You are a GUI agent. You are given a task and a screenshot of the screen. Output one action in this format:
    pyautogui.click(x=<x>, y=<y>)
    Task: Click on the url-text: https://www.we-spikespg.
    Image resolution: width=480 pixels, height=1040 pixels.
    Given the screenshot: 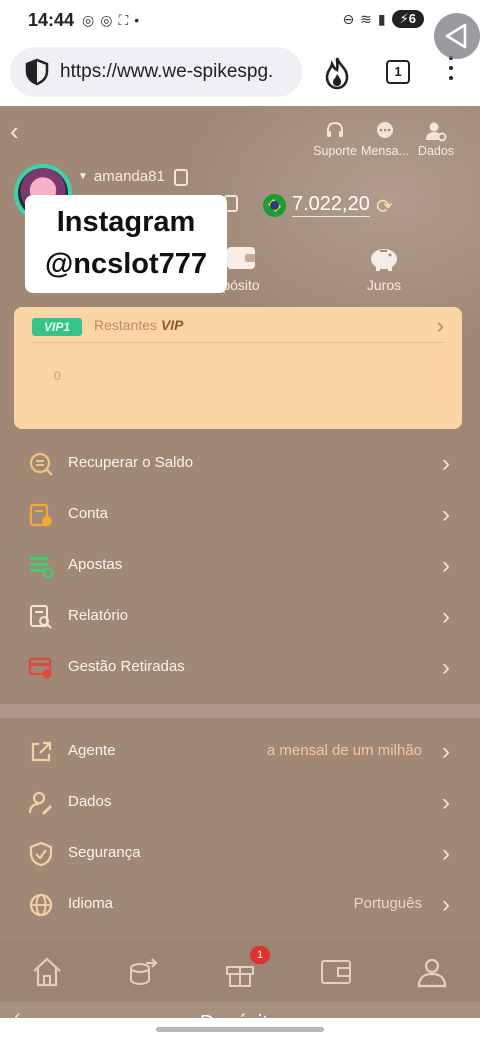 What is the action you would take?
    pyautogui.click(x=166, y=72)
    